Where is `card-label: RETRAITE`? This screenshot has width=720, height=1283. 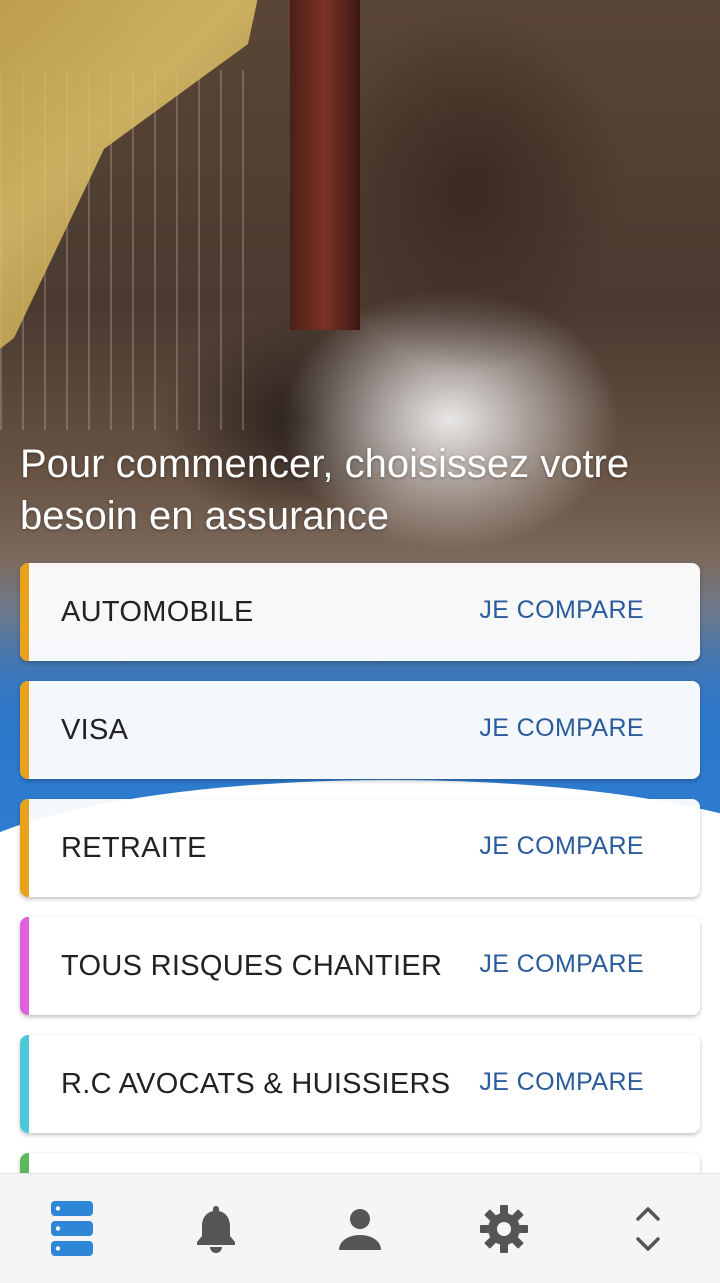 card-label: RETRAITE is located at coordinates (134, 848).